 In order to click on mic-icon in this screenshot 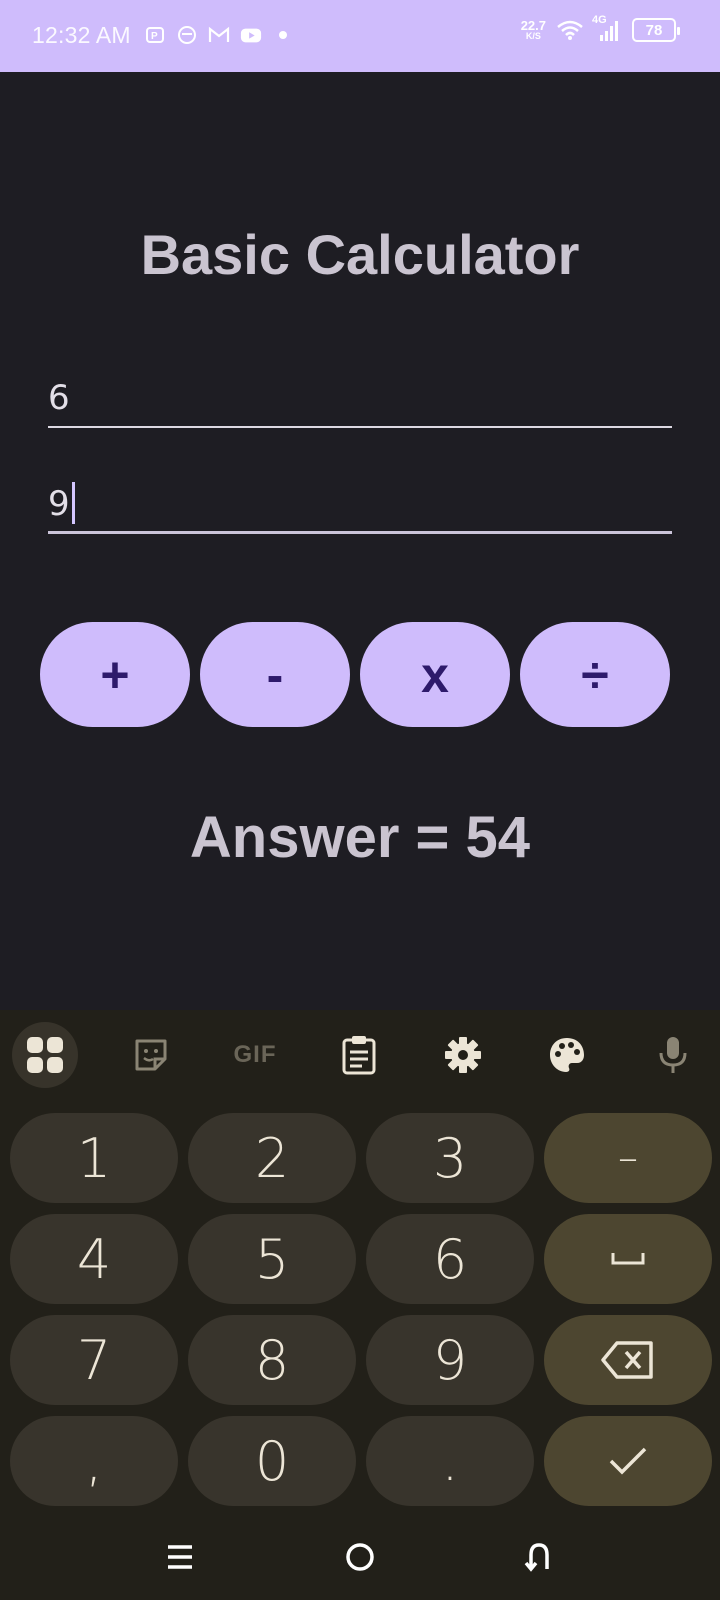, I will do `click(673, 1055)`.